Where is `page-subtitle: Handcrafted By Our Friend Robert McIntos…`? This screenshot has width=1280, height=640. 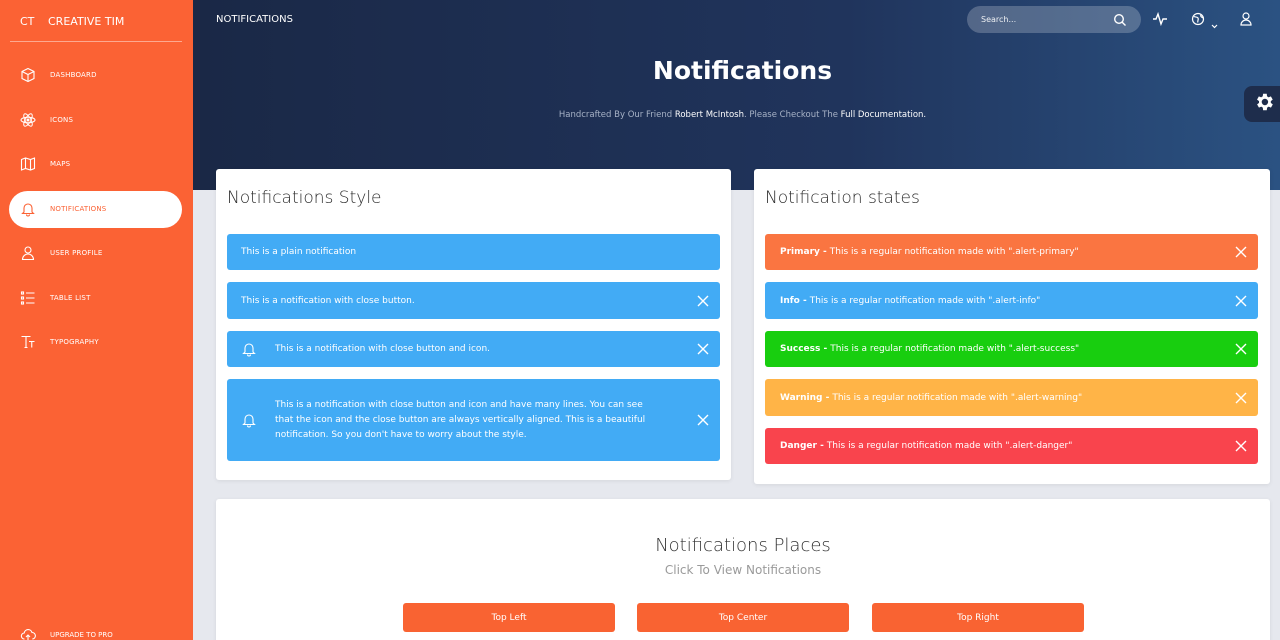
page-subtitle: Handcrafted By Our Friend Robert McIntos… is located at coordinates (736, 115).